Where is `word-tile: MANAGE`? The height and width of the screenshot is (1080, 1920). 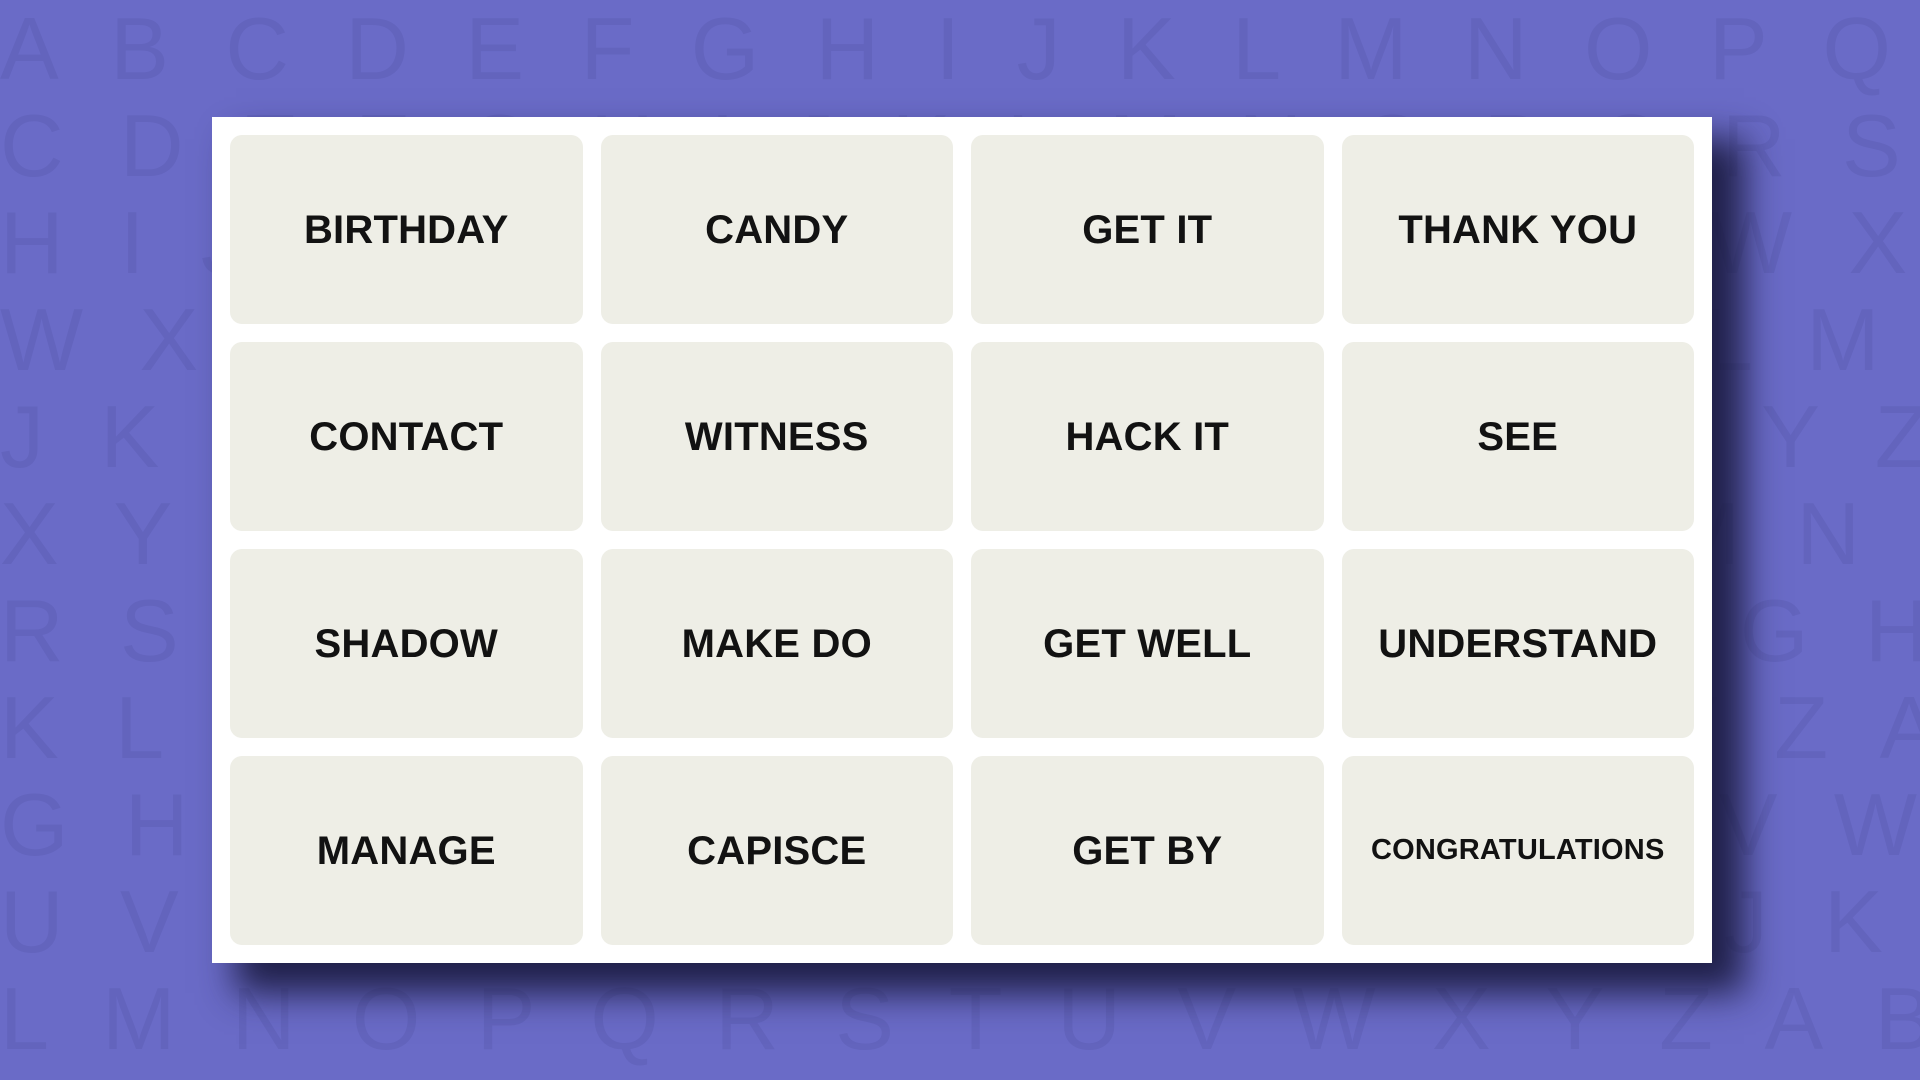
word-tile: MANAGE is located at coordinates (406, 850).